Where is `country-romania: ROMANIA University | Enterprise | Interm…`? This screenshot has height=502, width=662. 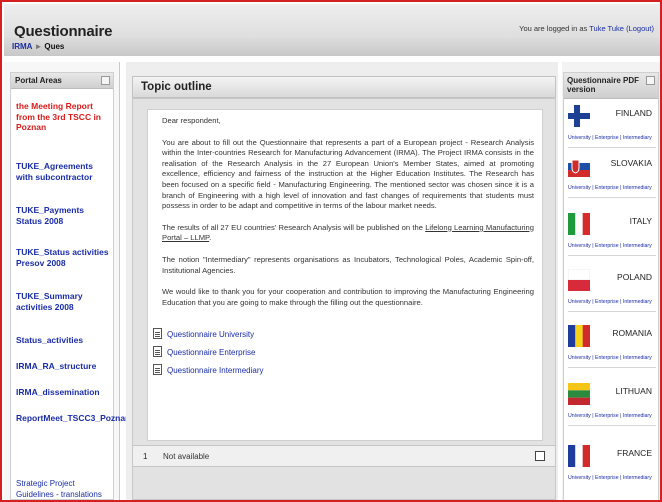 country-romania: ROMANIA University | Enterprise | Interm… is located at coordinates (612, 348).